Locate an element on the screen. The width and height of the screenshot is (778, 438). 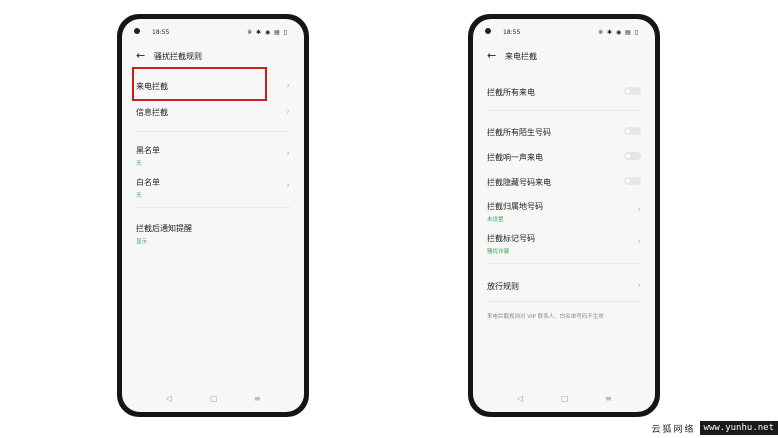
block-one-ring-toggle is located at coordinates (632, 156).